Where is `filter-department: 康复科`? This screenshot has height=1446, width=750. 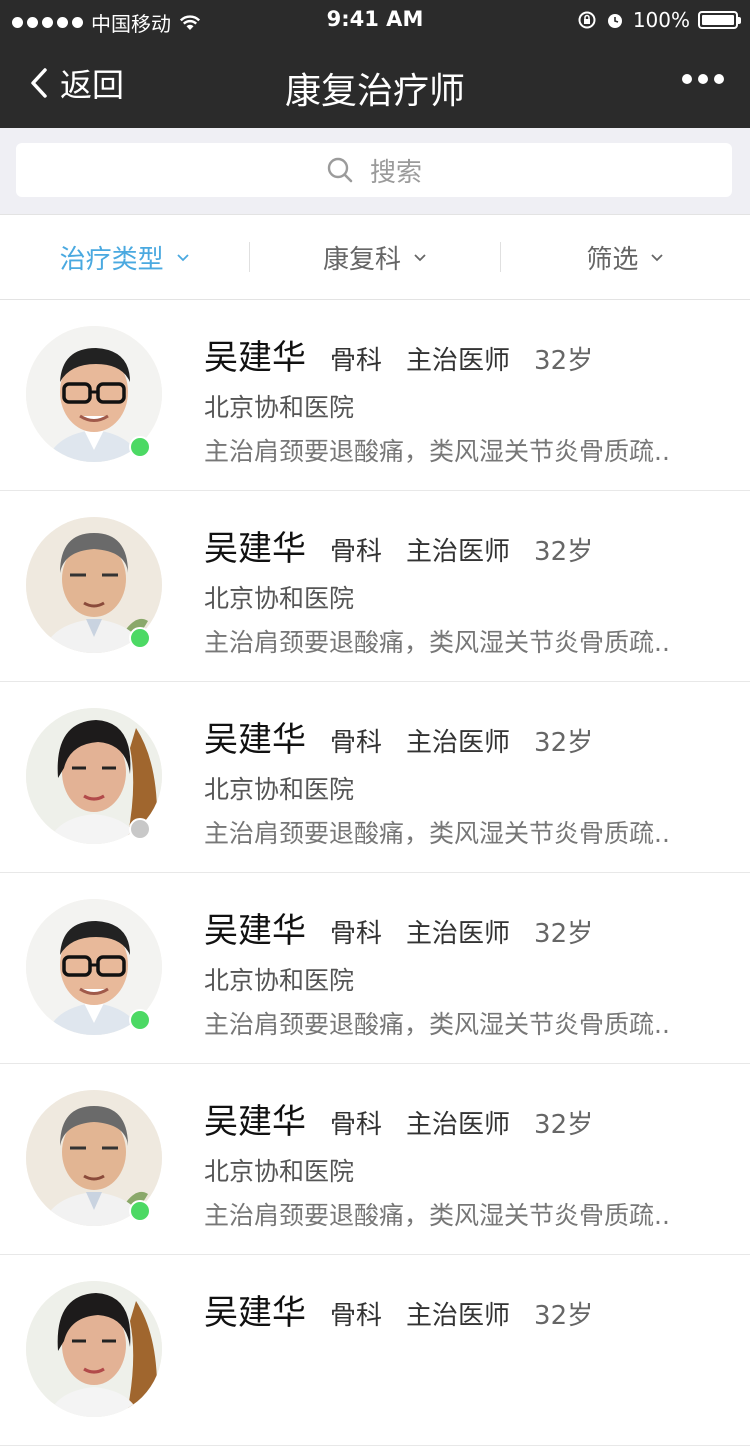
filter-department: 康复科 is located at coordinates (374, 257).